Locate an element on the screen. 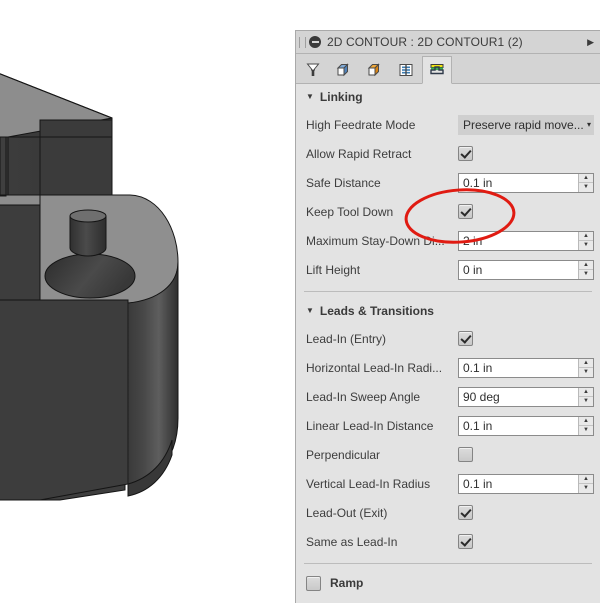  label-keep-tool-down: Keep Tool Down is located at coordinates (350, 211).